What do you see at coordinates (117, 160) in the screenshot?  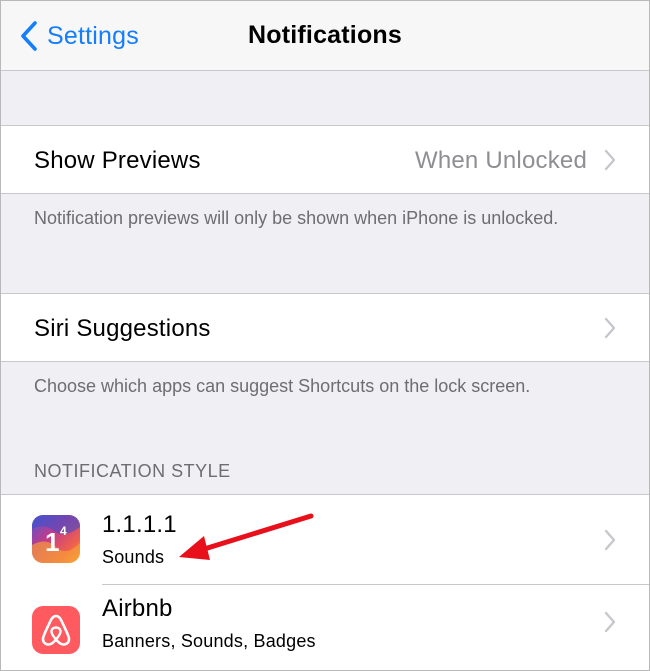 I see `show-previews-label: Show Previews` at bounding box center [117, 160].